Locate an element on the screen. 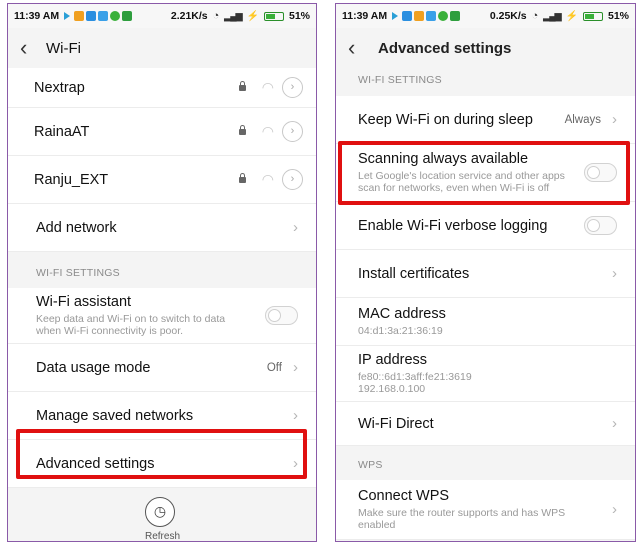 This screenshot has height=546, width=643. wifi-direct-label: Wi-Fi Direct is located at coordinates (396, 423).